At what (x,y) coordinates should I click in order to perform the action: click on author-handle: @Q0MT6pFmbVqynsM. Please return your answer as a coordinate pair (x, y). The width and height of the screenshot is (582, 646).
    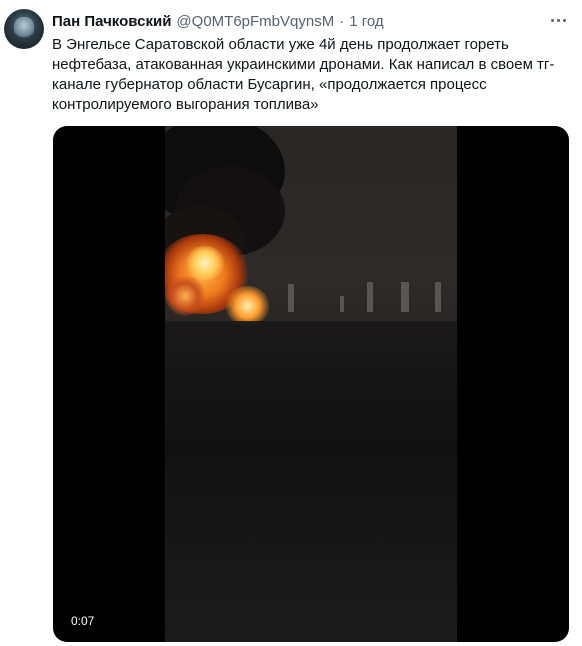
    Looking at the image, I should click on (255, 22).